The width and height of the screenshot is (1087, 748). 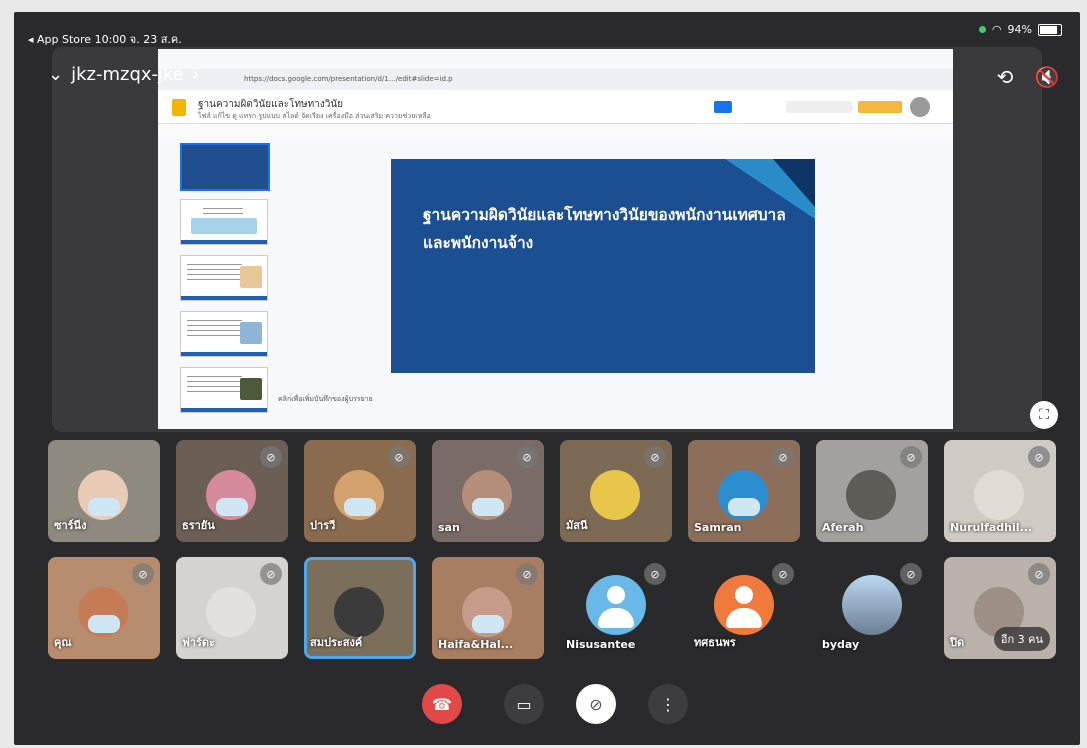 I want to click on speaker-off-icon: 🔇, so click(x=1047, y=77).